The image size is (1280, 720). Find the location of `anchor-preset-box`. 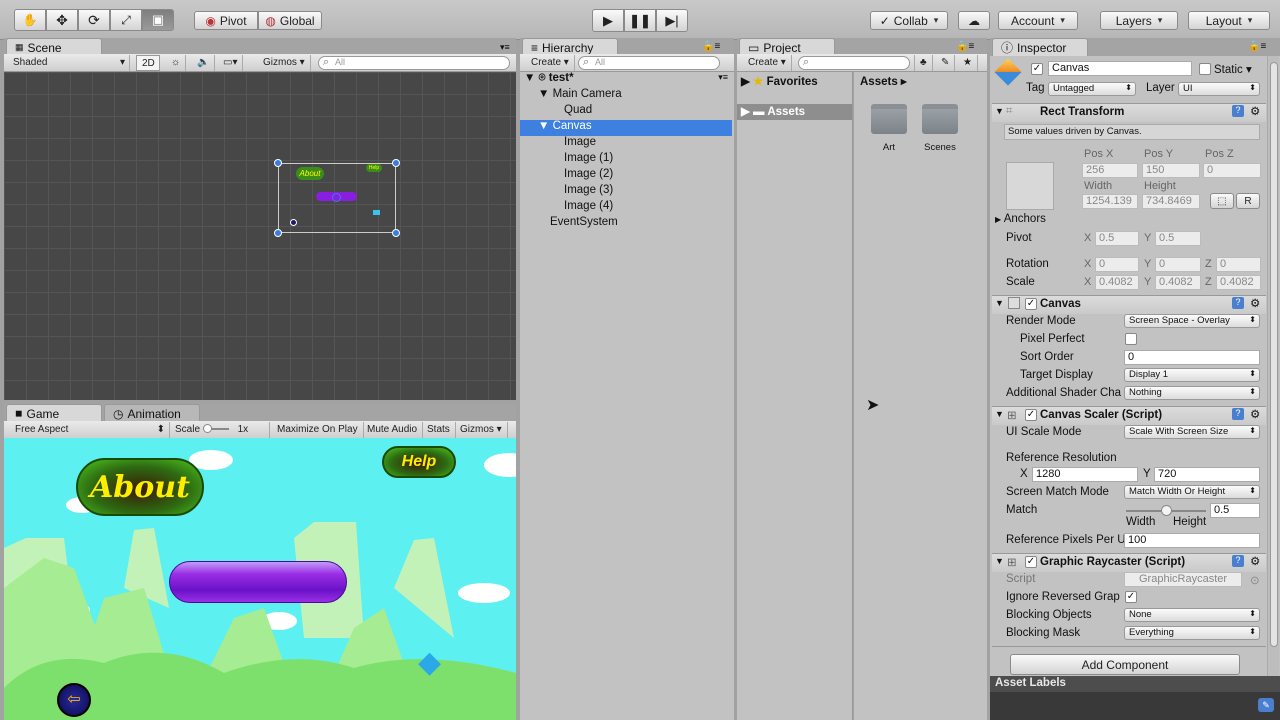

anchor-preset-box is located at coordinates (1030, 186).